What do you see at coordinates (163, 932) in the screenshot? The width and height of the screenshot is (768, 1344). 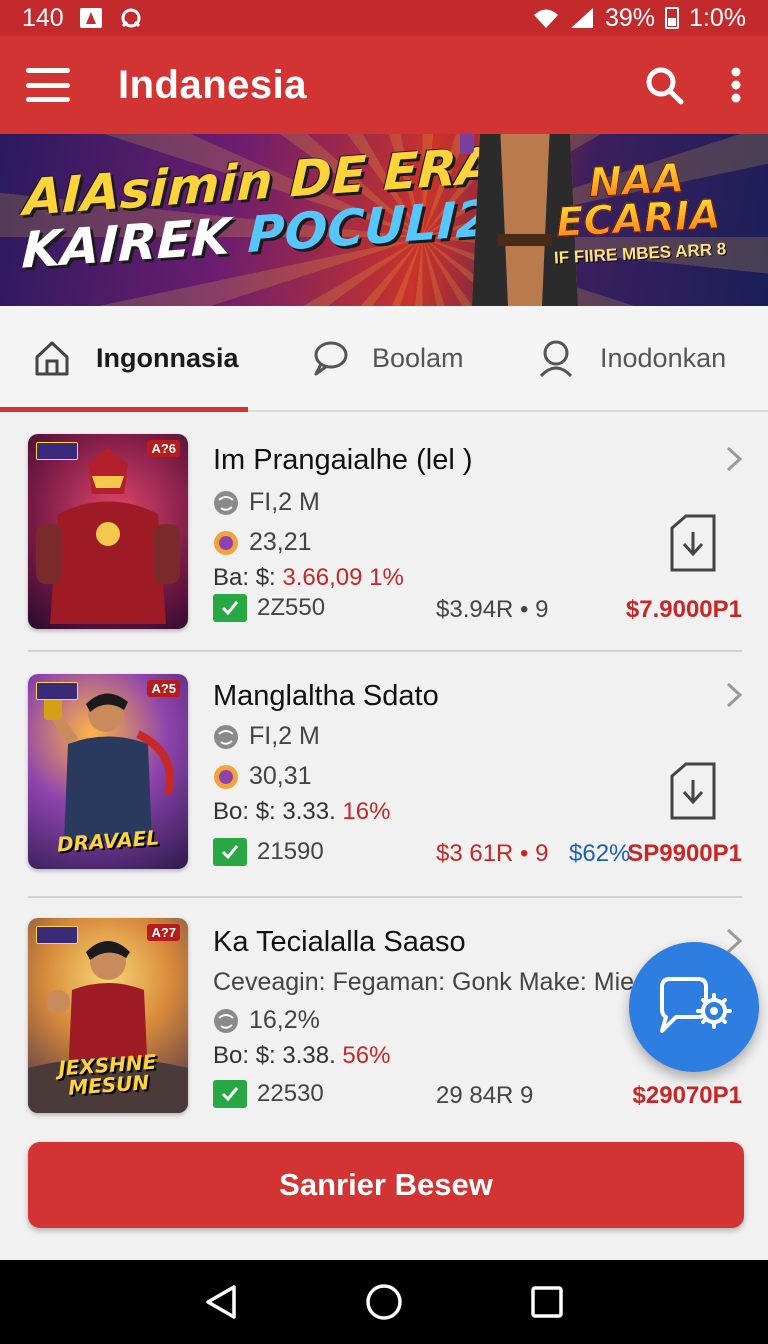 I see `age-badge: A?7` at bounding box center [163, 932].